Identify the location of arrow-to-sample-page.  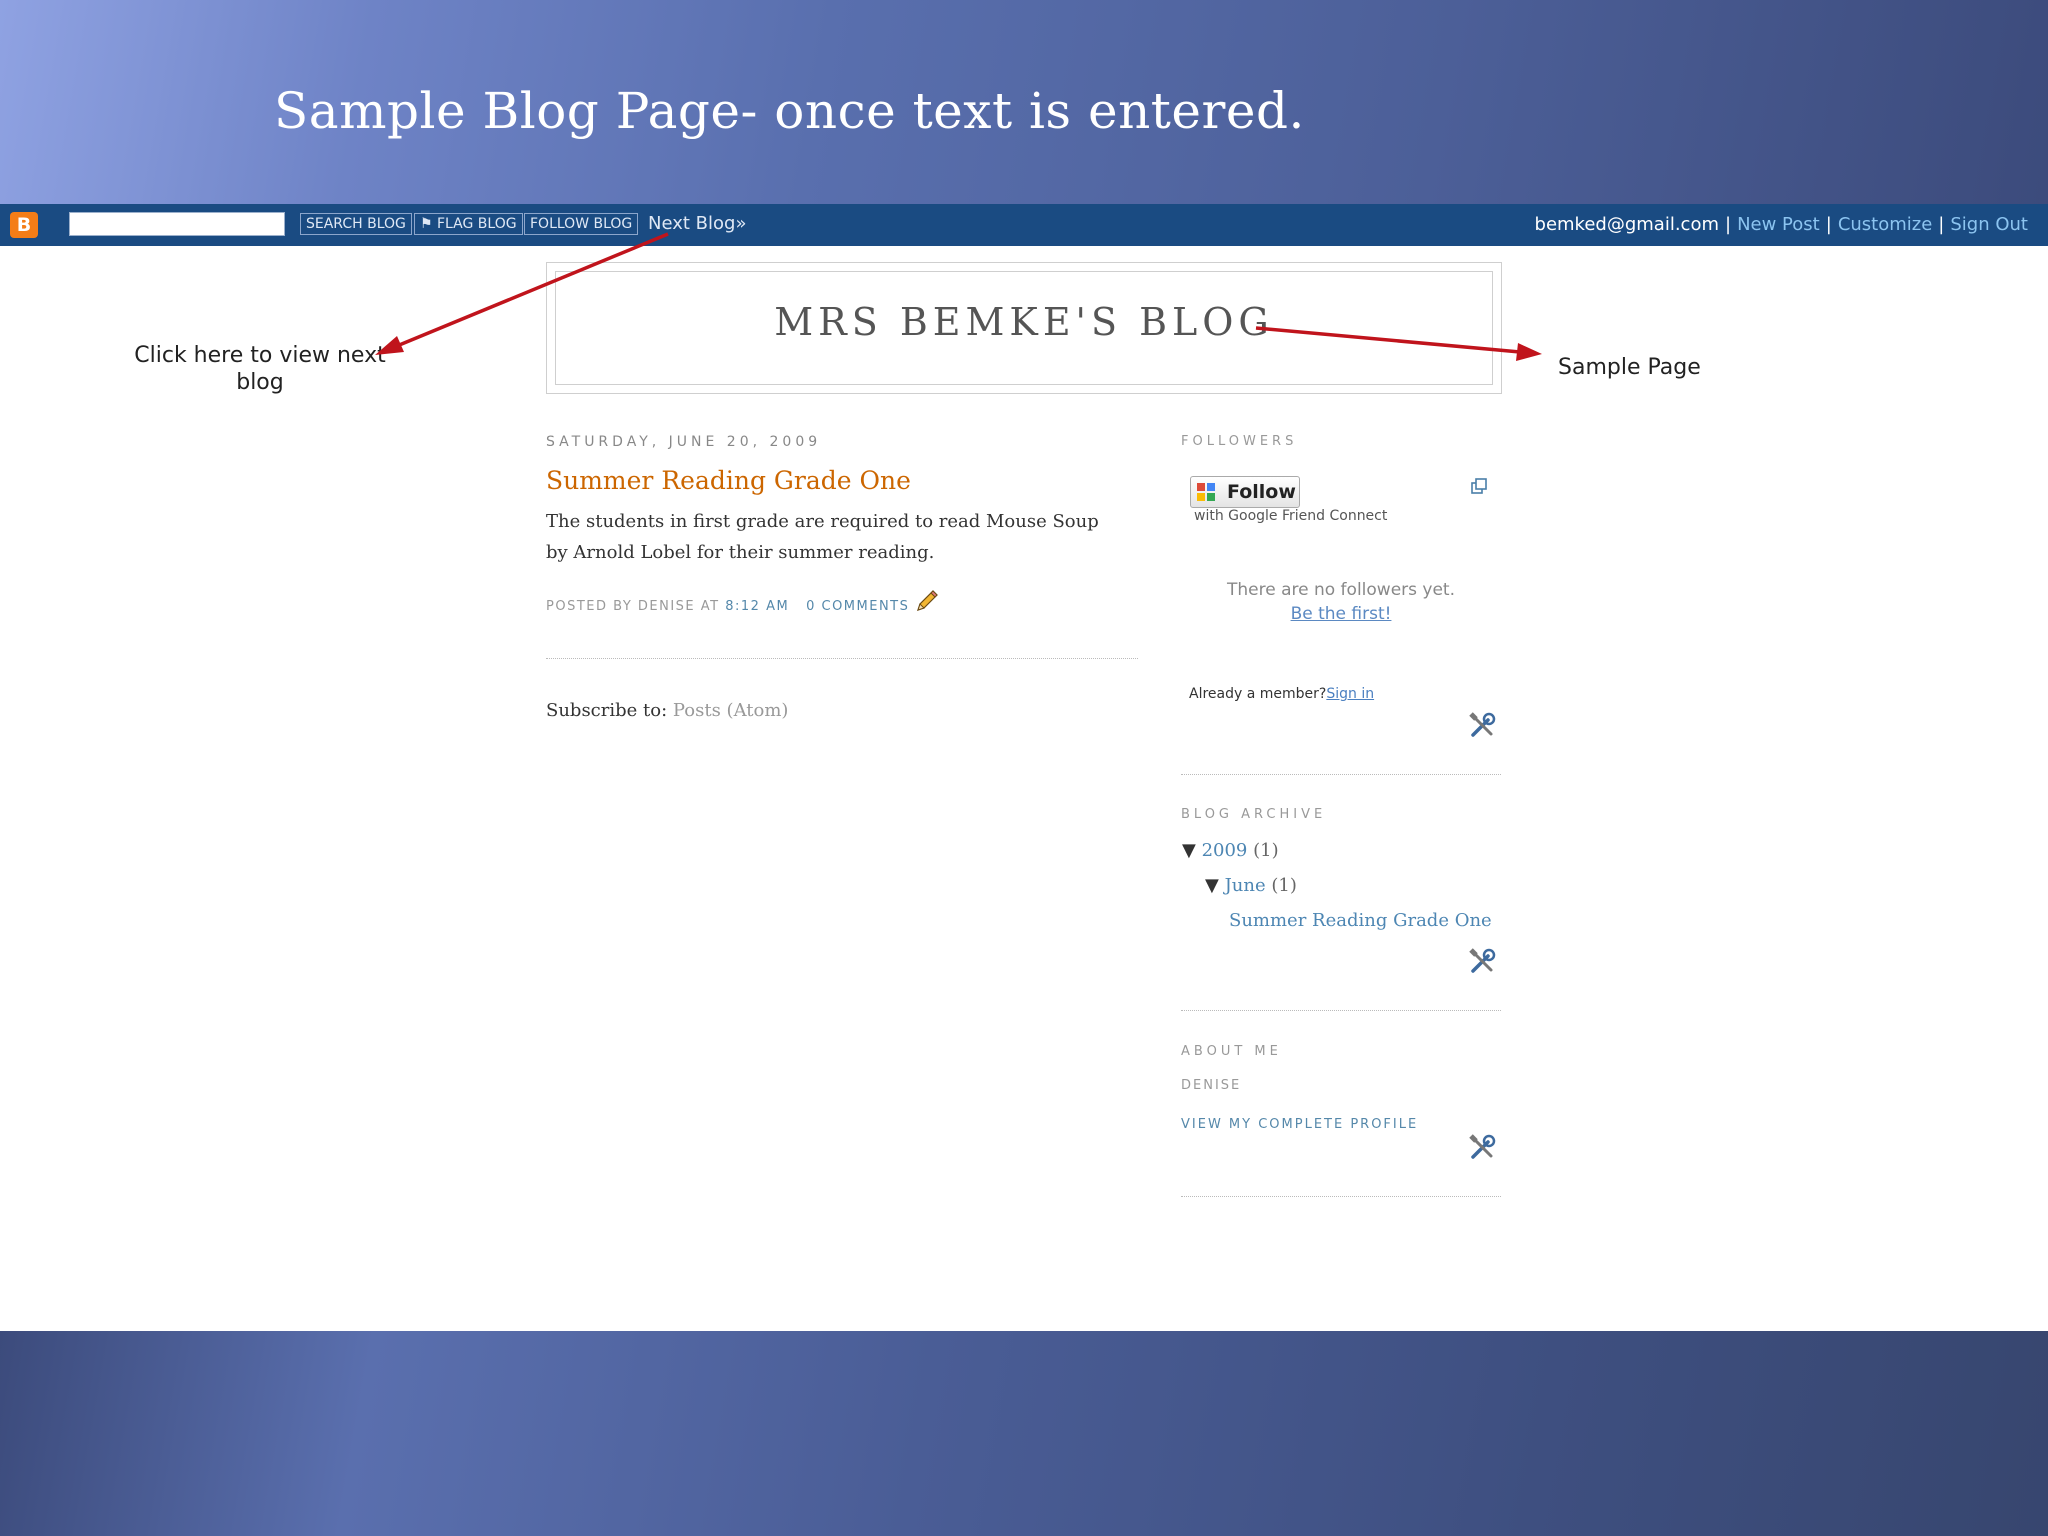
(1398, 343).